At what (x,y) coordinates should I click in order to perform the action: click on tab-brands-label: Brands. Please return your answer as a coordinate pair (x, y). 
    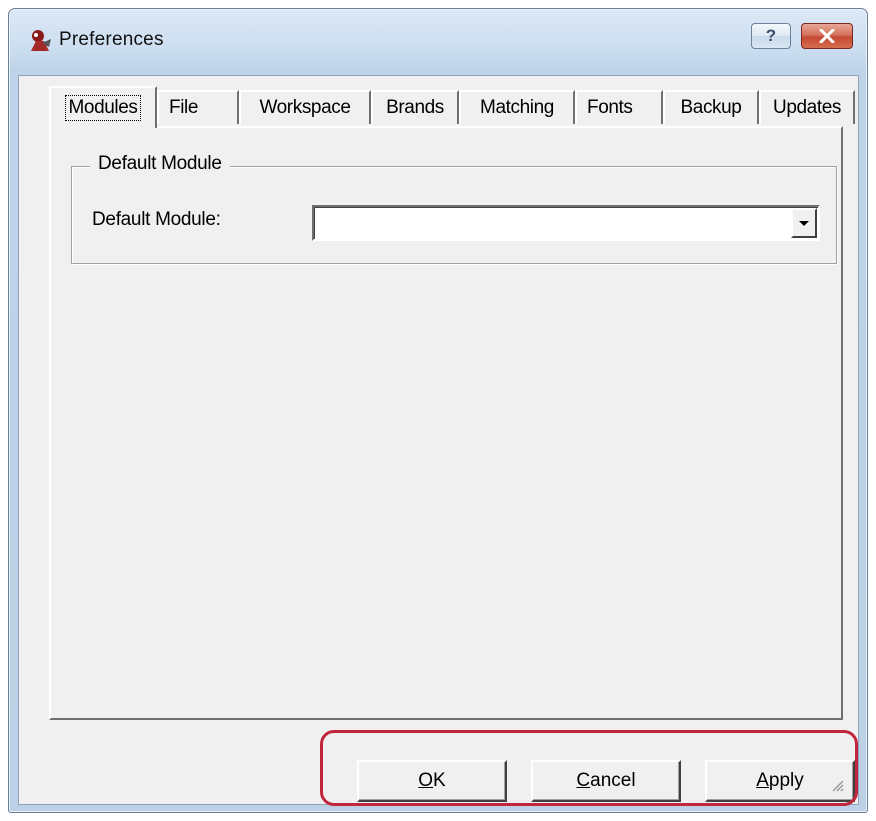
    Looking at the image, I should click on (415, 107).